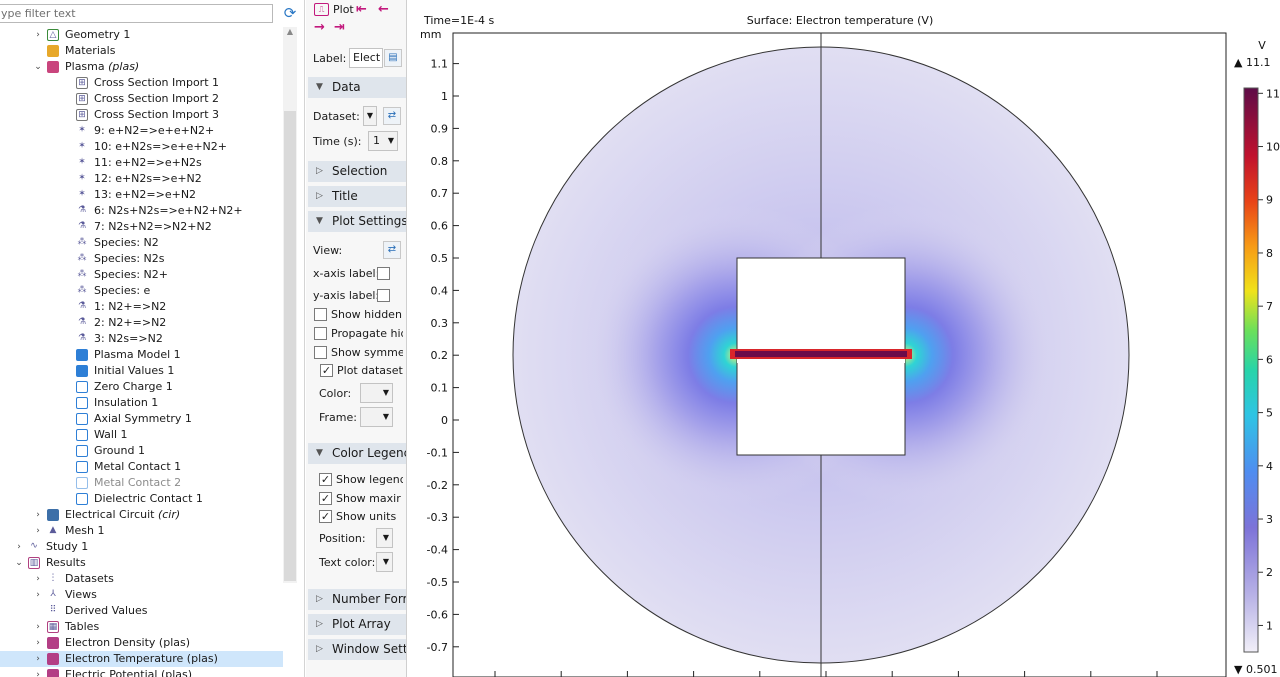 This screenshot has height=677, width=1280. Describe the element at coordinates (82, 147) in the screenshot. I see `reaction-icon: ✶` at that location.